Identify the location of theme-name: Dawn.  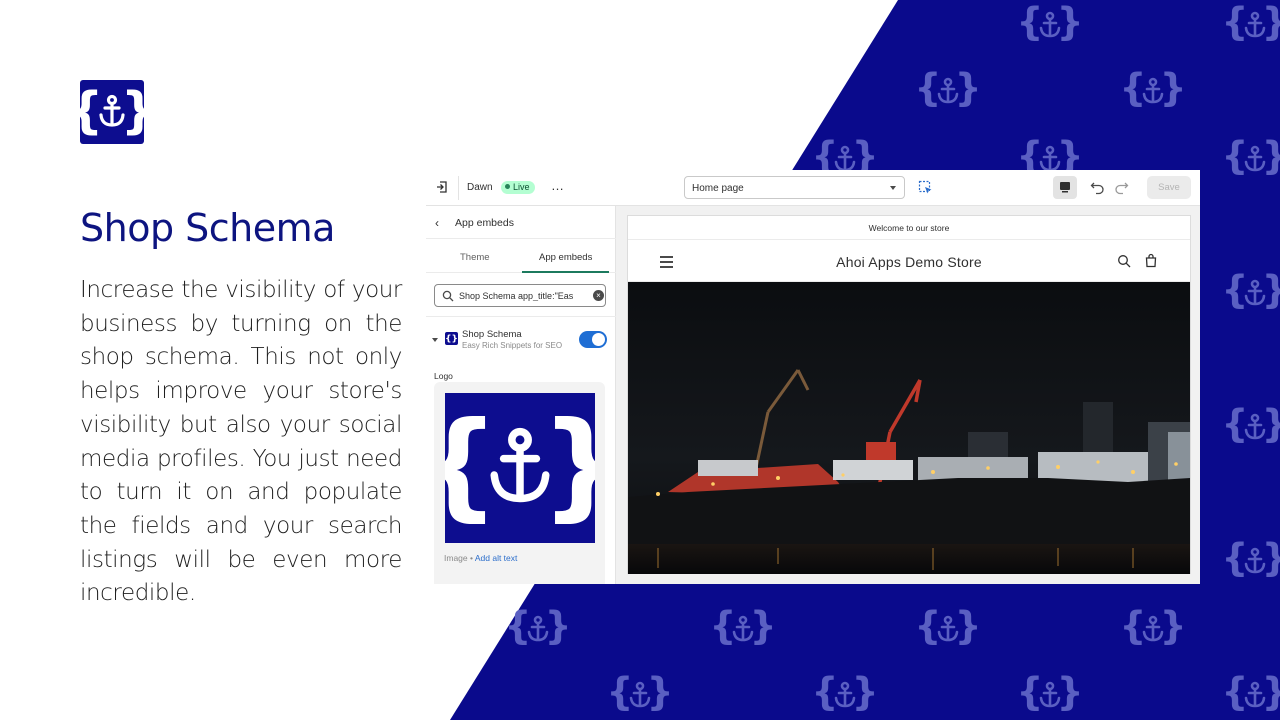
(480, 187).